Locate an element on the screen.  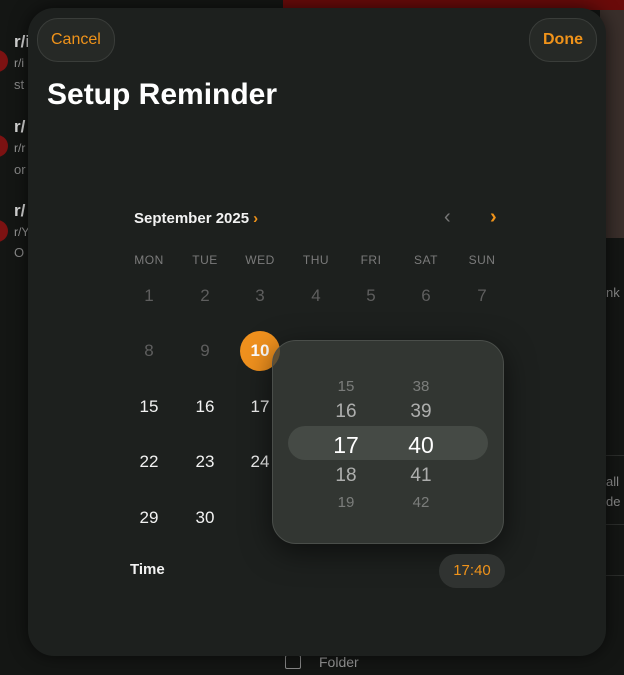
minute-value: 38 is located at coordinates (421, 386).